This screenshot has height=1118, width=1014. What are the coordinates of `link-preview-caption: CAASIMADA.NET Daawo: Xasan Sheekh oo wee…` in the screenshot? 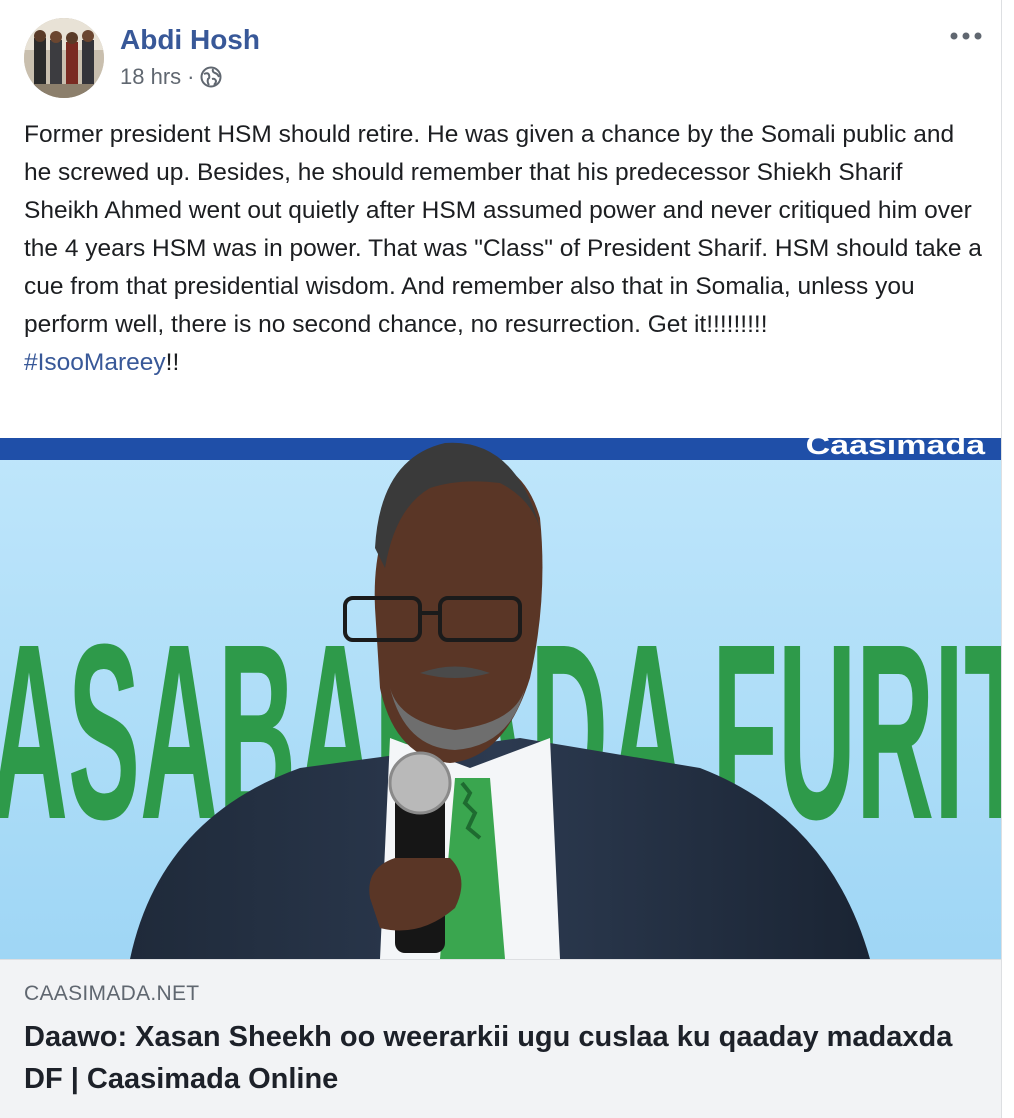 It's located at (500, 1038).